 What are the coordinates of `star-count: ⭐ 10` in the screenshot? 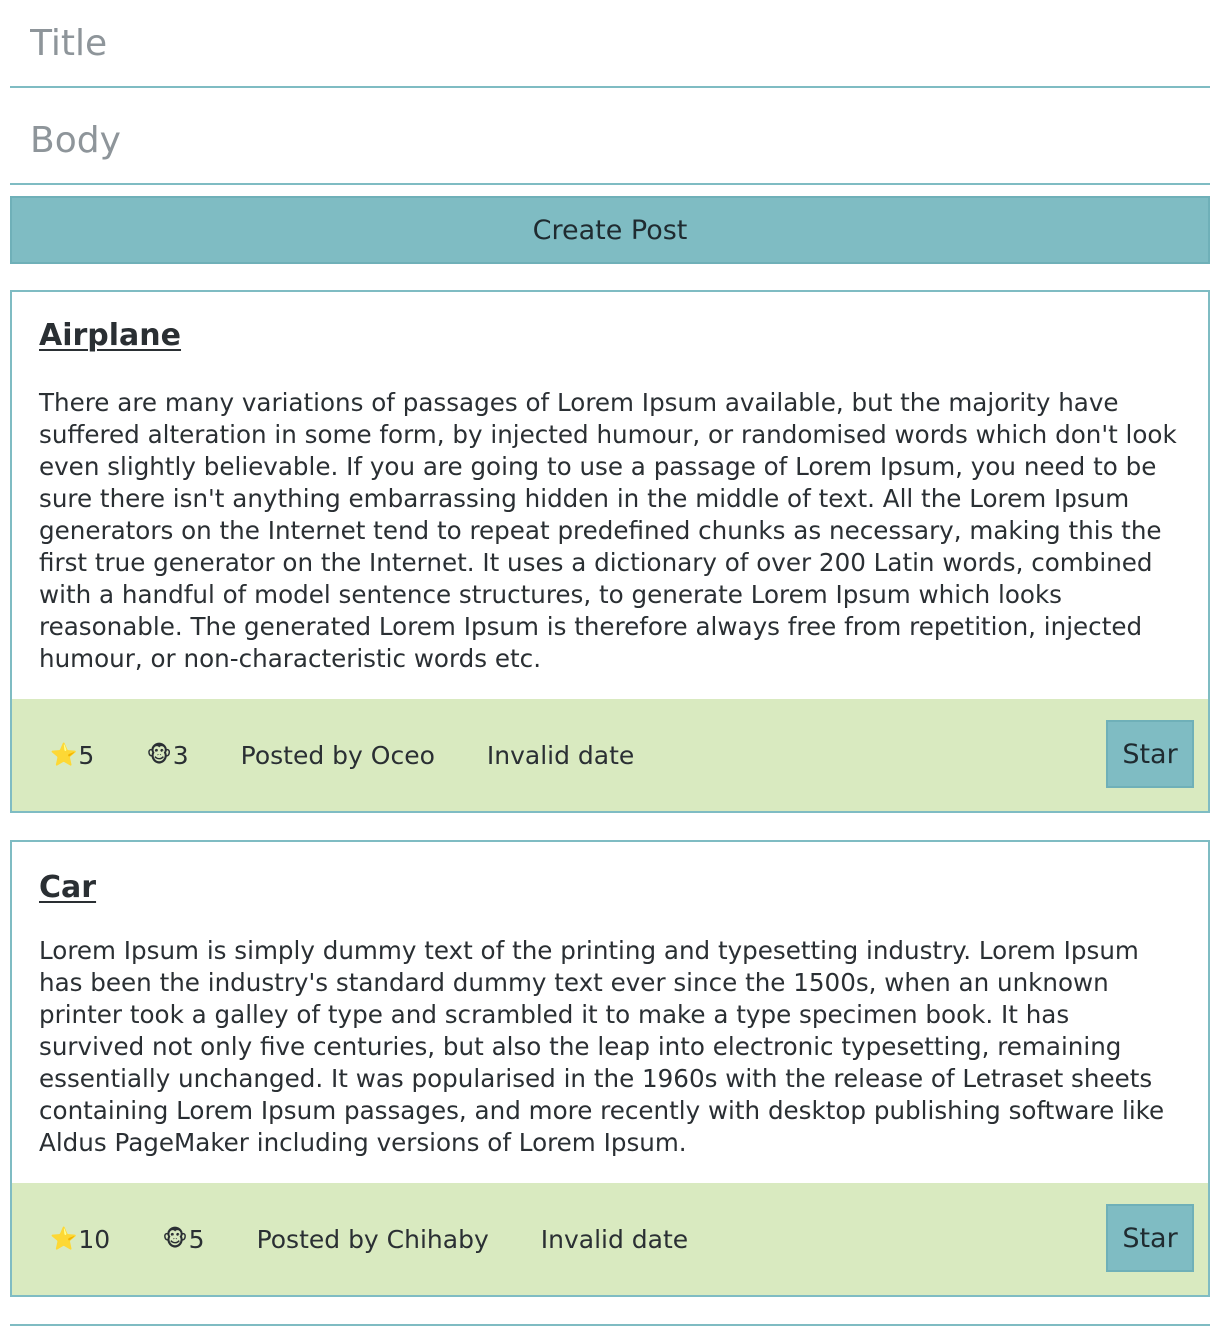 It's located at (80, 1239).